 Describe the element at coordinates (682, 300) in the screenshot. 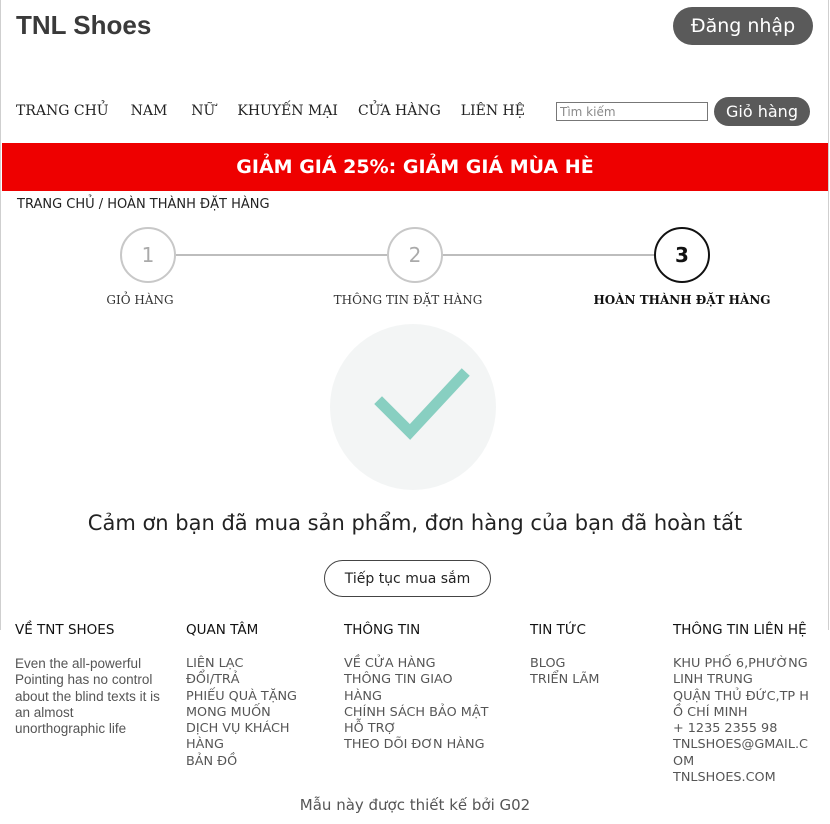

I see `step-3-label: HOÀN THÀNH ĐẶT HÀNG` at that location.